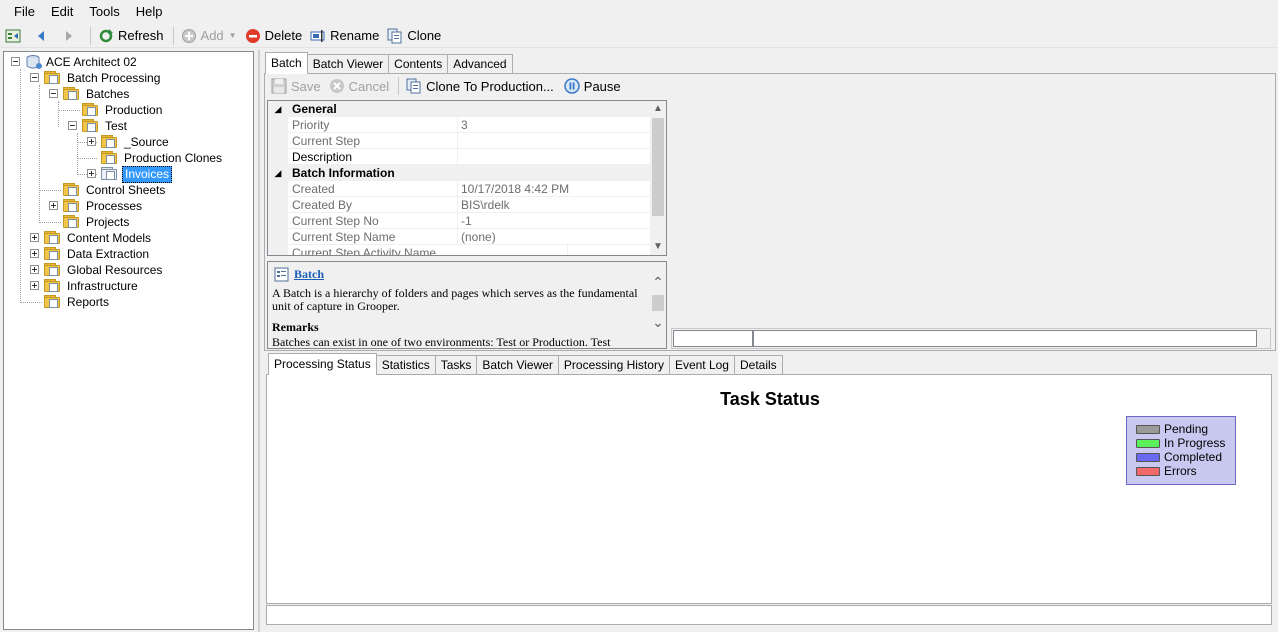  I want to click on tab-processing-status: Processing Status, so click(322, 364).